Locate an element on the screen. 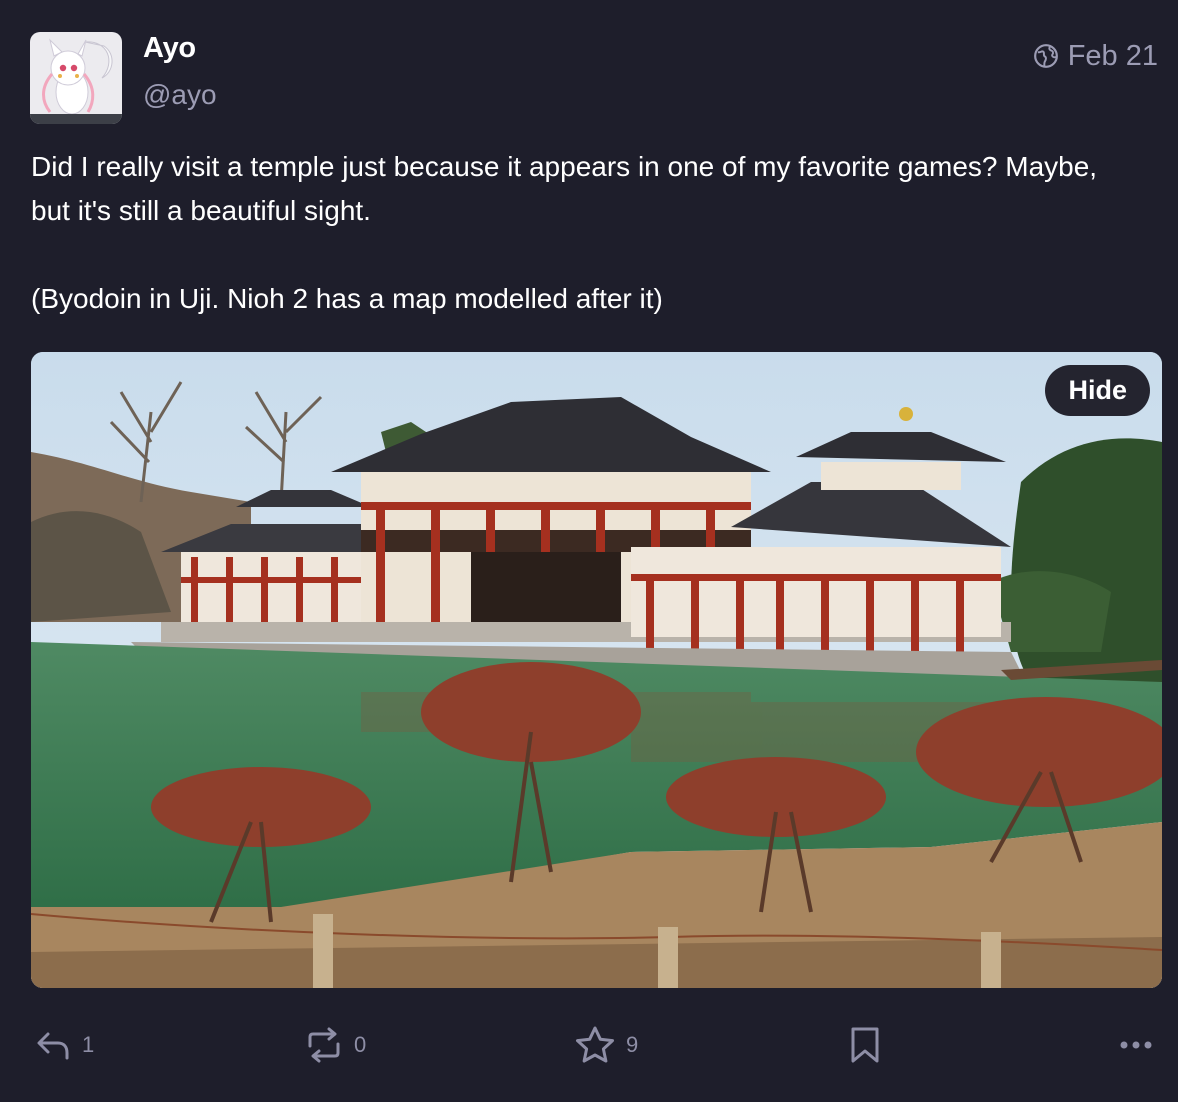  boost-button: 0 is located at coordinates (335, 1045).